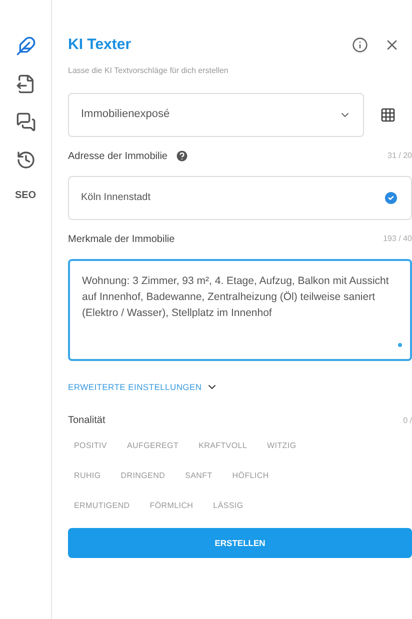 This screenshot has width=412, height=619. Describe the element at coordinates (152, 446) in the screenshot. I see `tone-chip: AUFGEREGT` at that location.